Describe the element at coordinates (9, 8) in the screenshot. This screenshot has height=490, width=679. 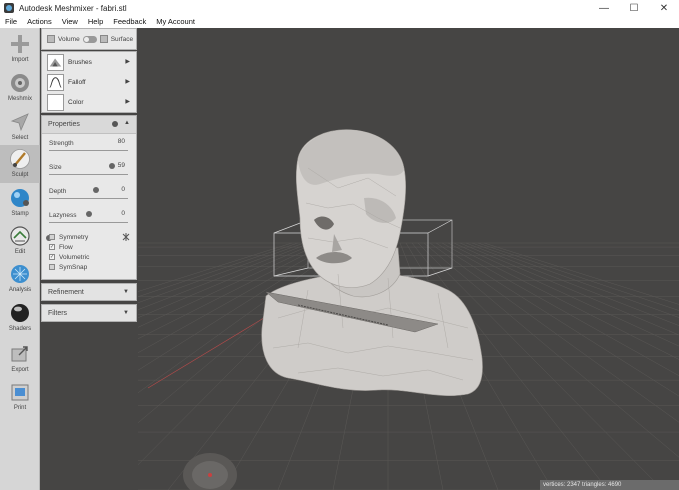
I see `meshmixer-app-icon` at that location.